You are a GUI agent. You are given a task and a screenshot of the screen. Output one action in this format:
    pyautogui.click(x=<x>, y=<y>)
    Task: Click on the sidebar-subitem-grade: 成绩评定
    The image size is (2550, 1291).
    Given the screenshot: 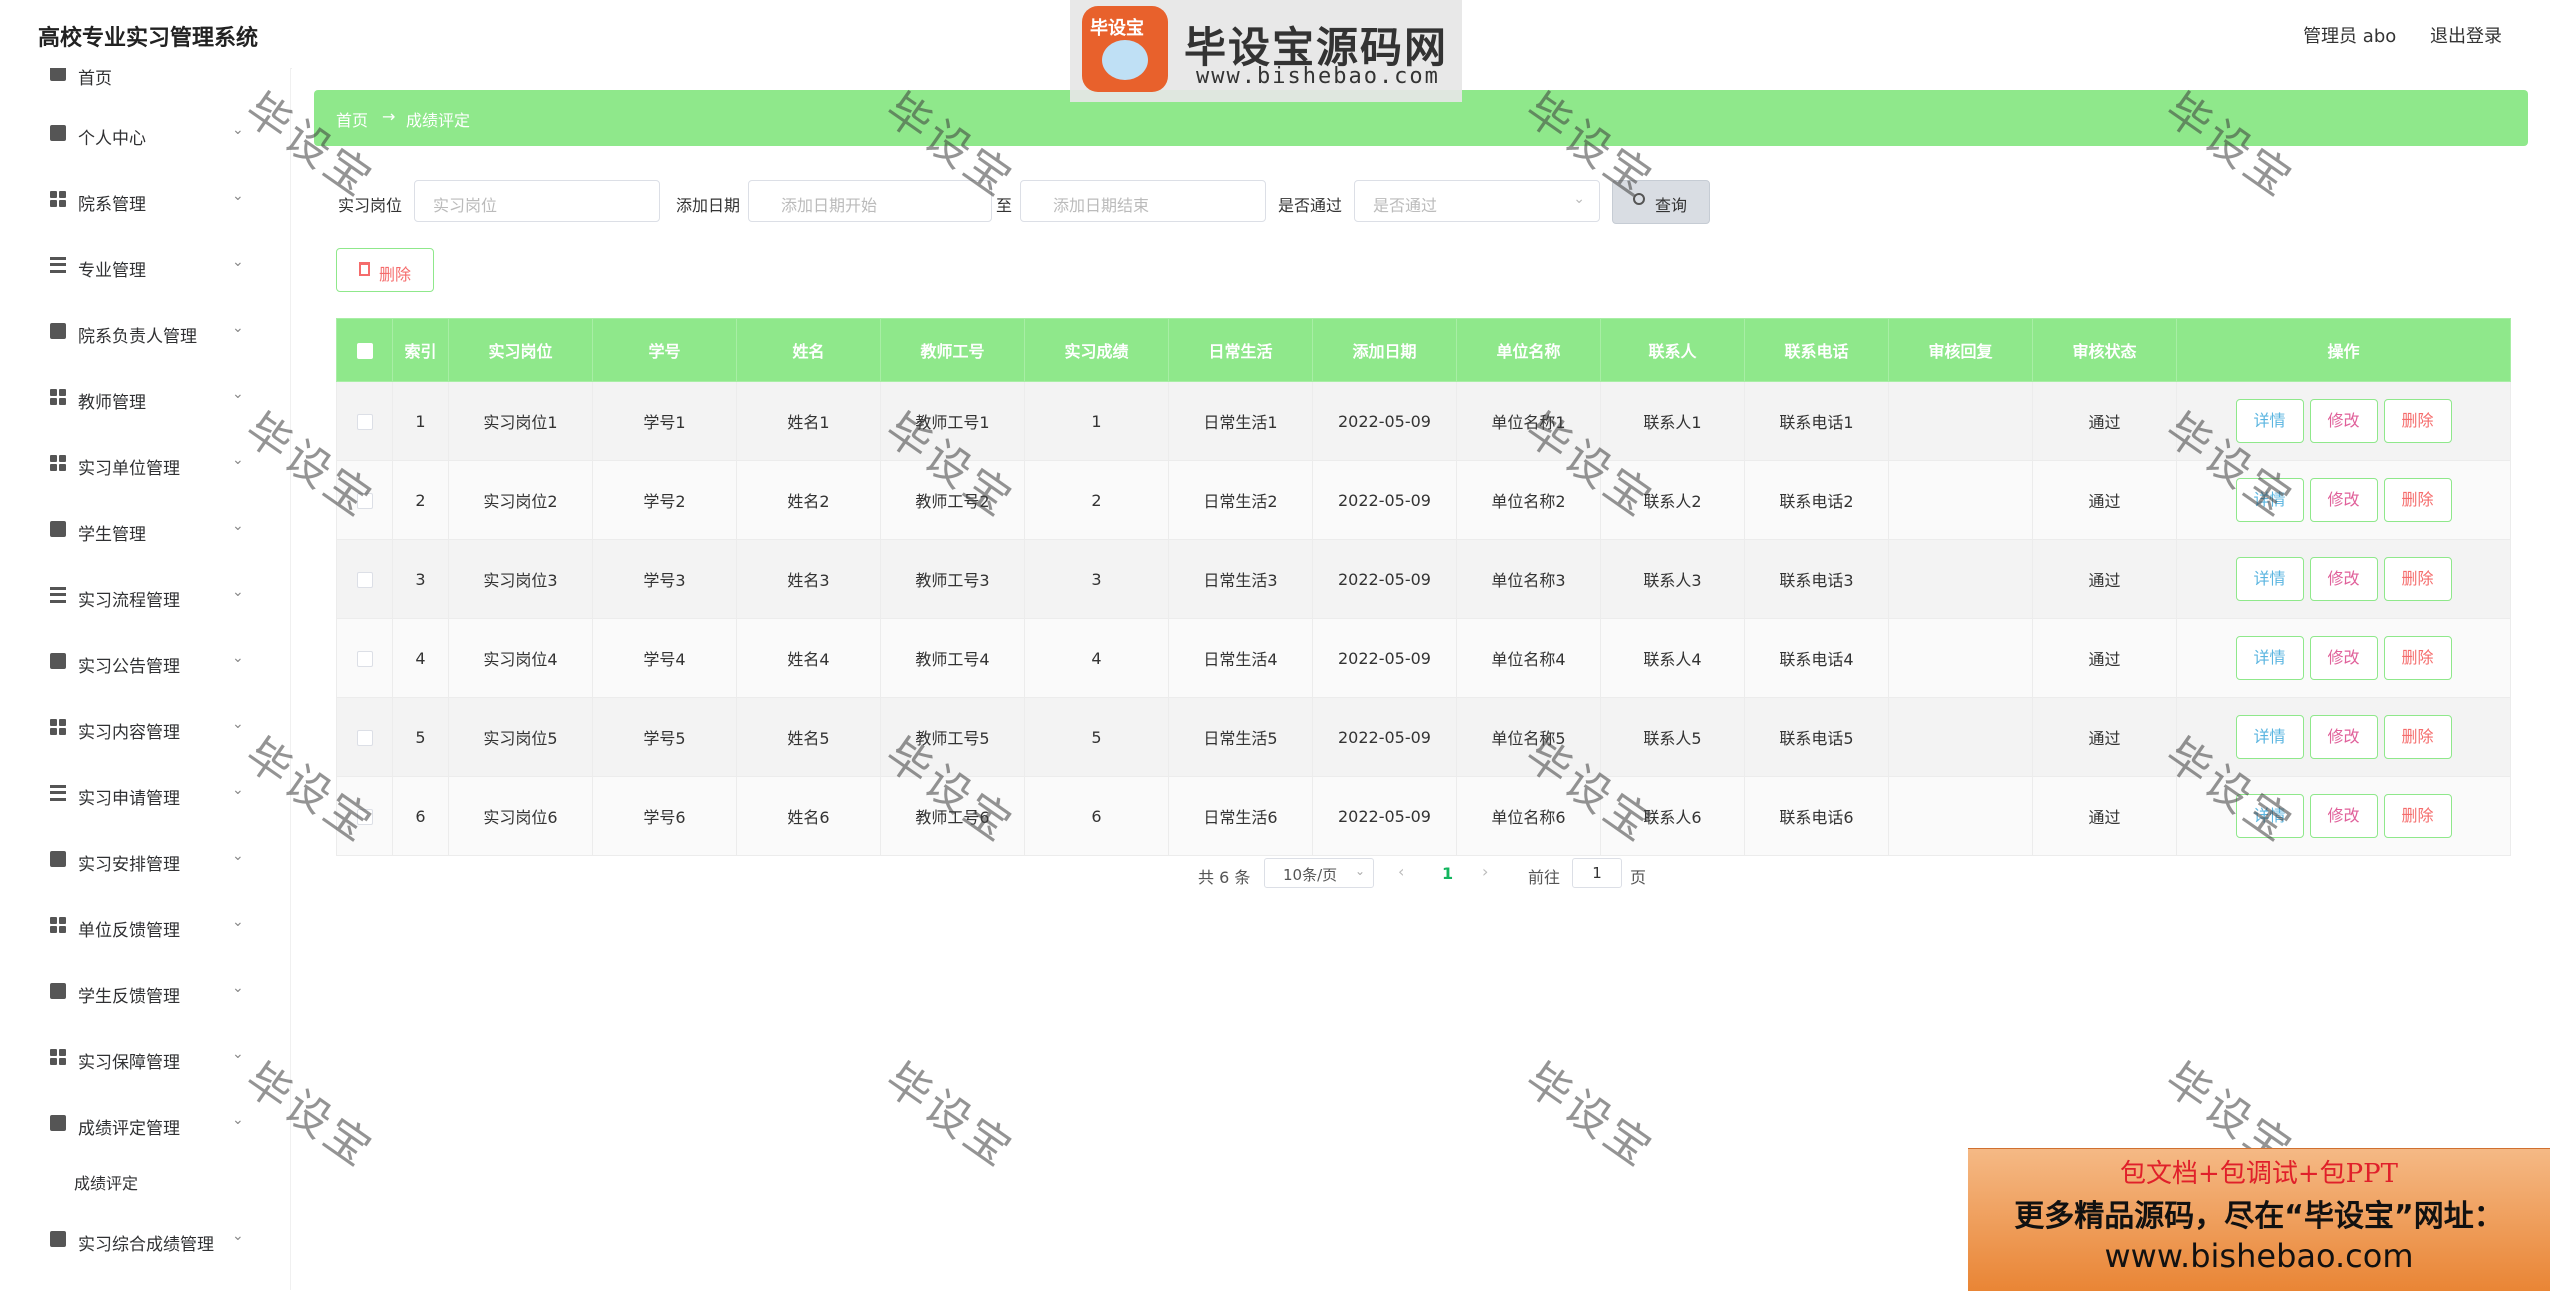 What is the action you would take?
    pyautogui.click(x=106, y=1182)
    